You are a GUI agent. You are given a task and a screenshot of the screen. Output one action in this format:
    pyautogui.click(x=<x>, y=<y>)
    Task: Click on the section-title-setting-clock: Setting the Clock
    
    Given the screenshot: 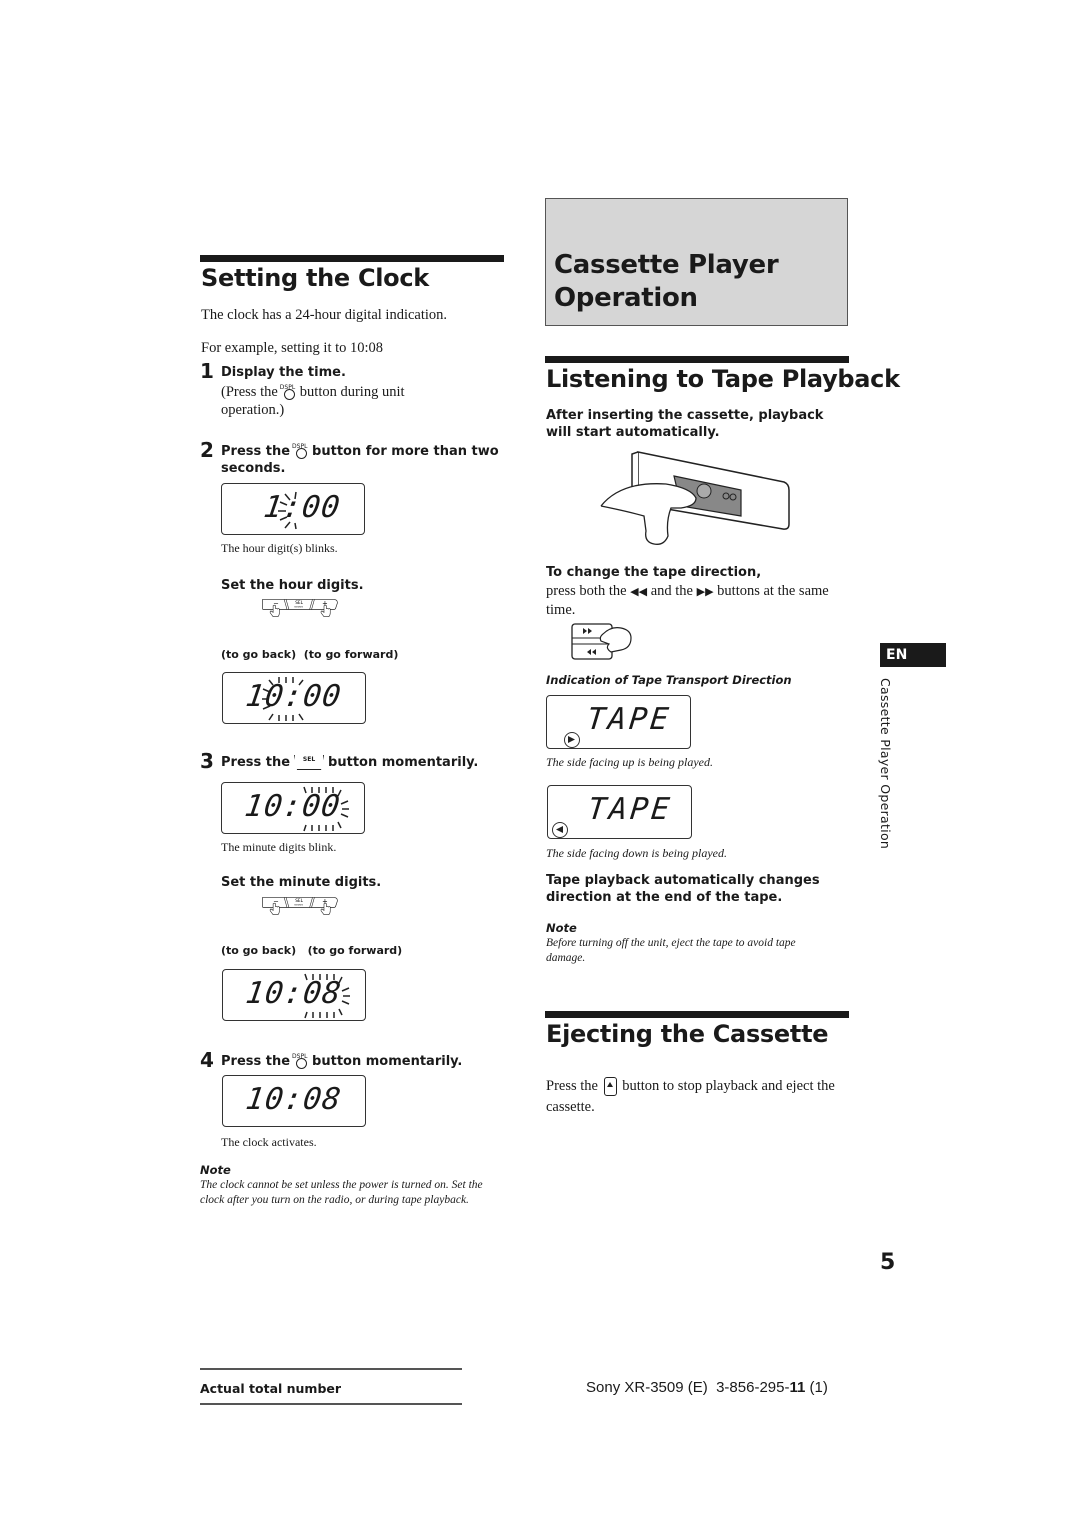 What is the action you would take?
    pyautogui.click(x=315, y=278)
    